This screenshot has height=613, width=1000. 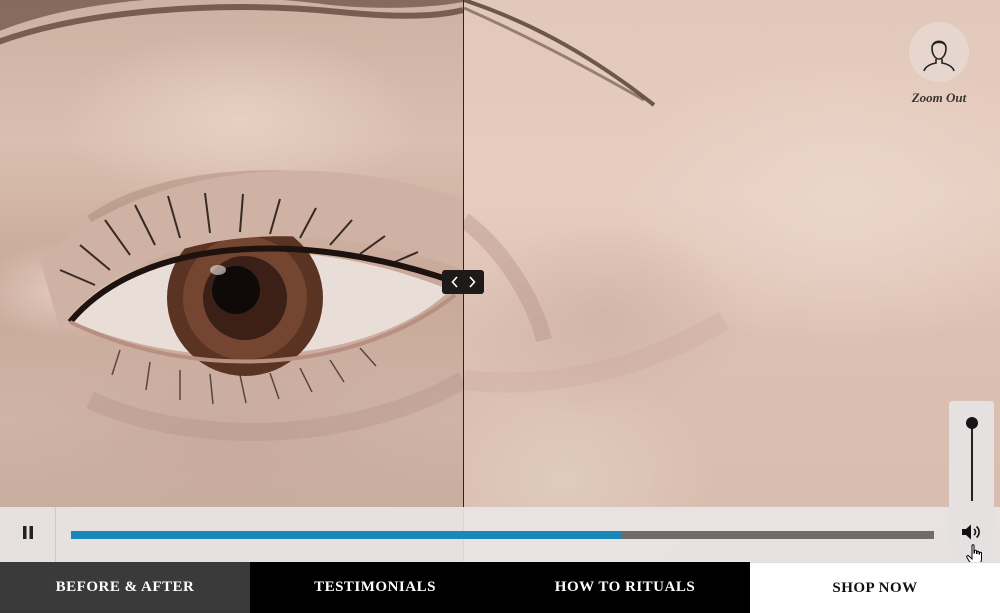 I want to click on volume-slider-panel, so click(x=971, y=454).